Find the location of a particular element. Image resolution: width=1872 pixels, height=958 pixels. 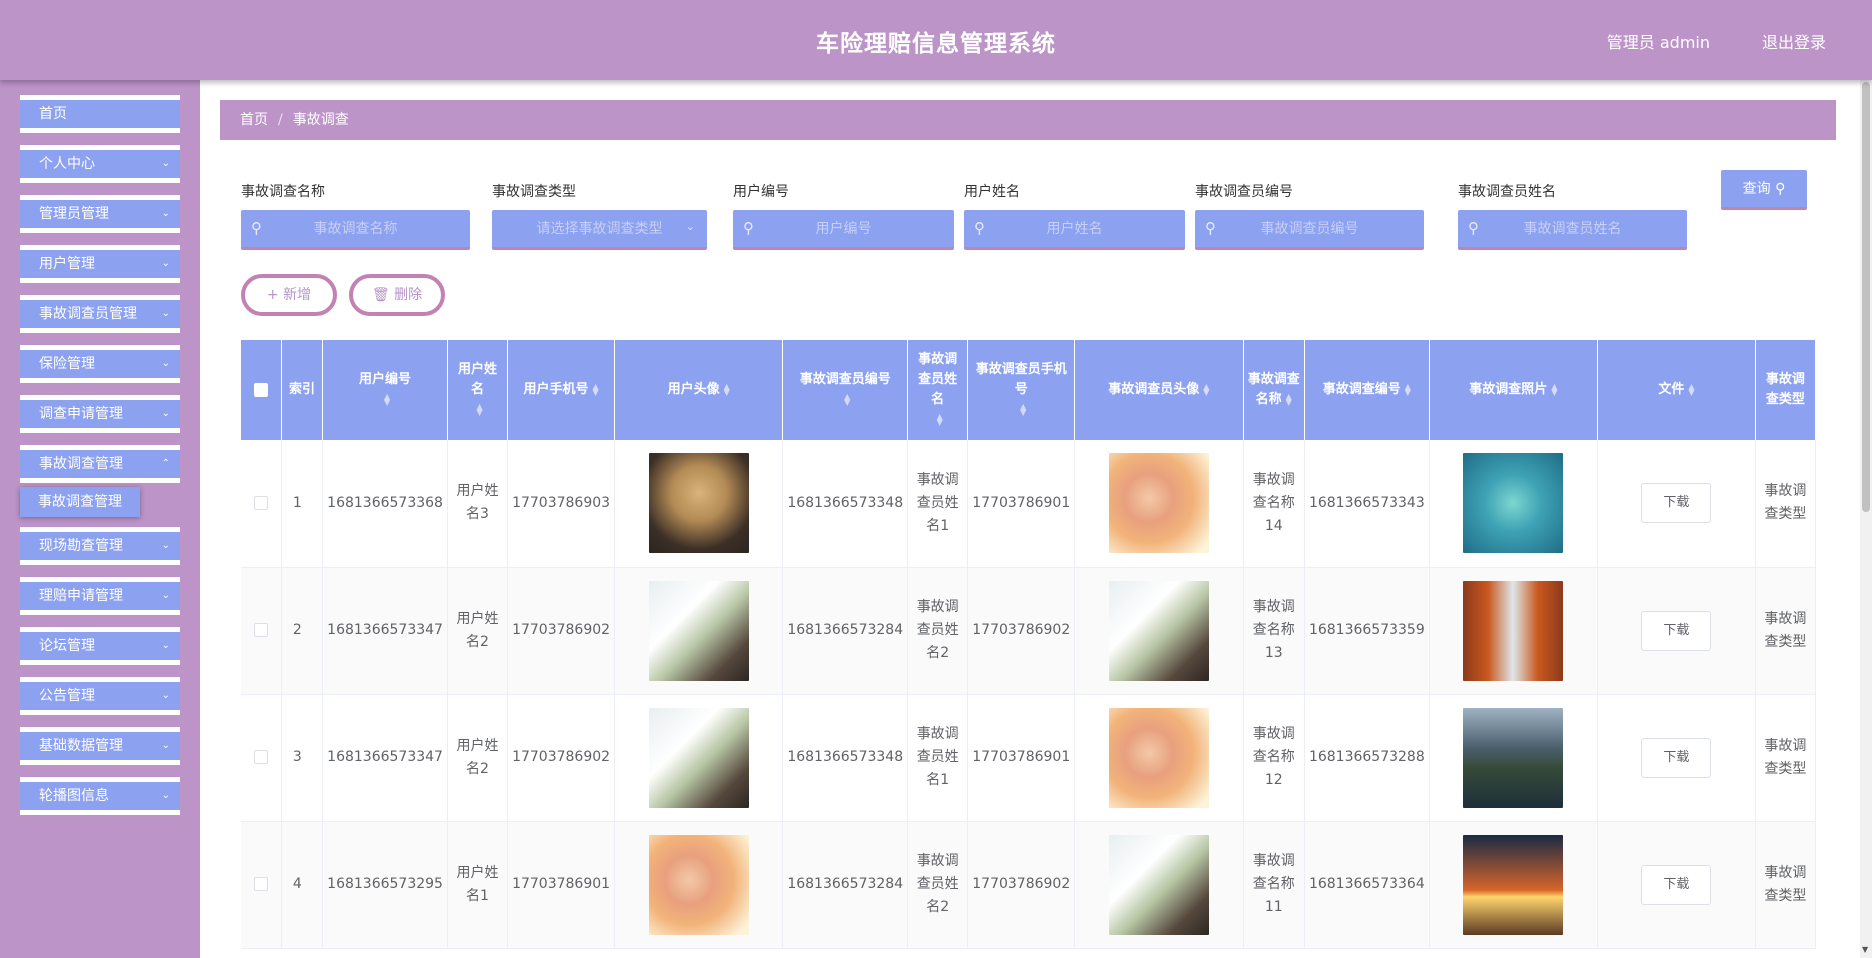

col-investigator-avatar: 事故调查员头像 ▲ ▼ is located at coordinates (1159, 390).